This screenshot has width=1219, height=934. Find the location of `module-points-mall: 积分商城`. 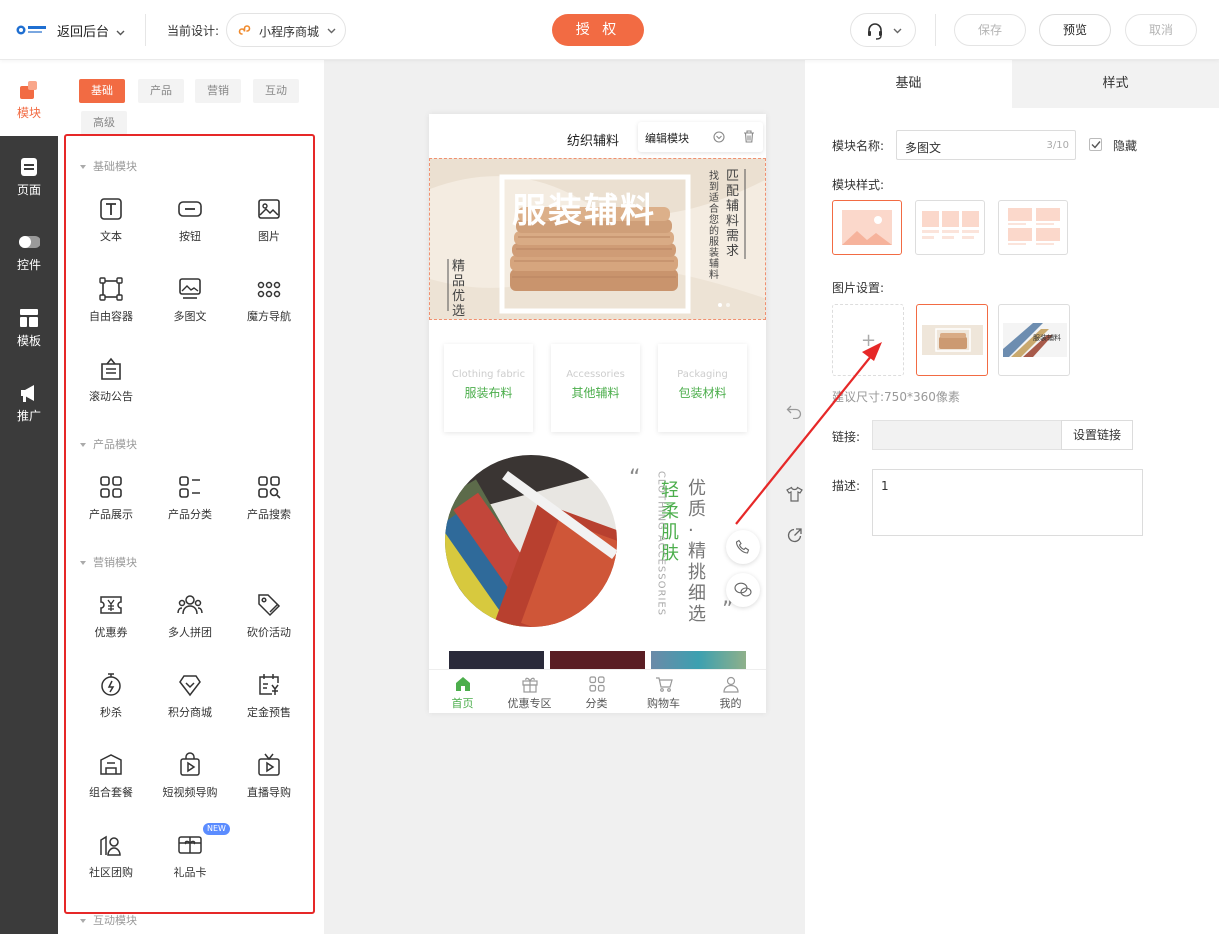

module-points-mall: 积分商城 is located at coordinates (190, 696).